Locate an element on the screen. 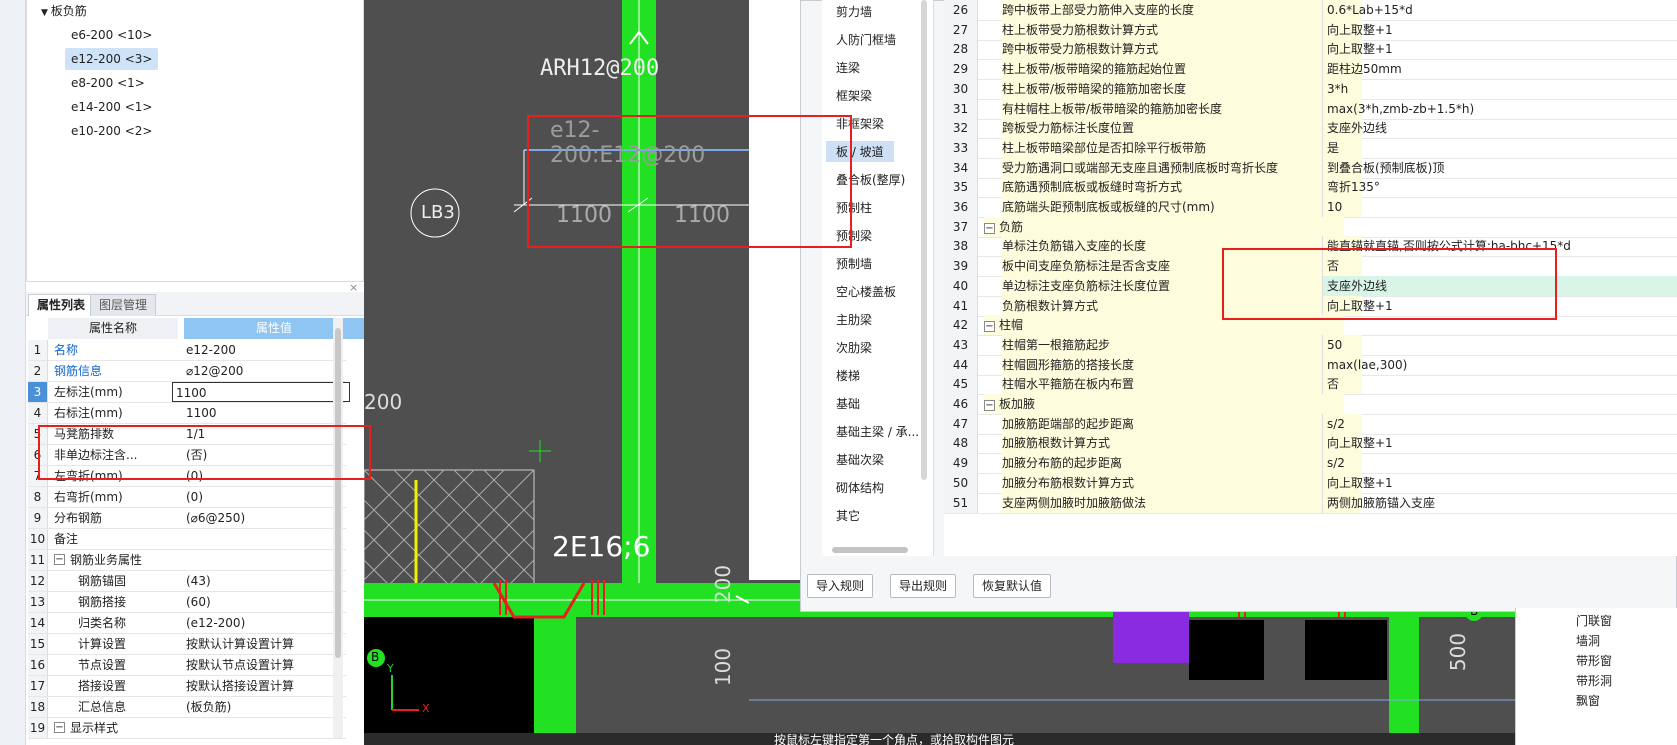 The image size is (1677, 745). category-item: 基础次梁 is located at coordinates (860, 459).